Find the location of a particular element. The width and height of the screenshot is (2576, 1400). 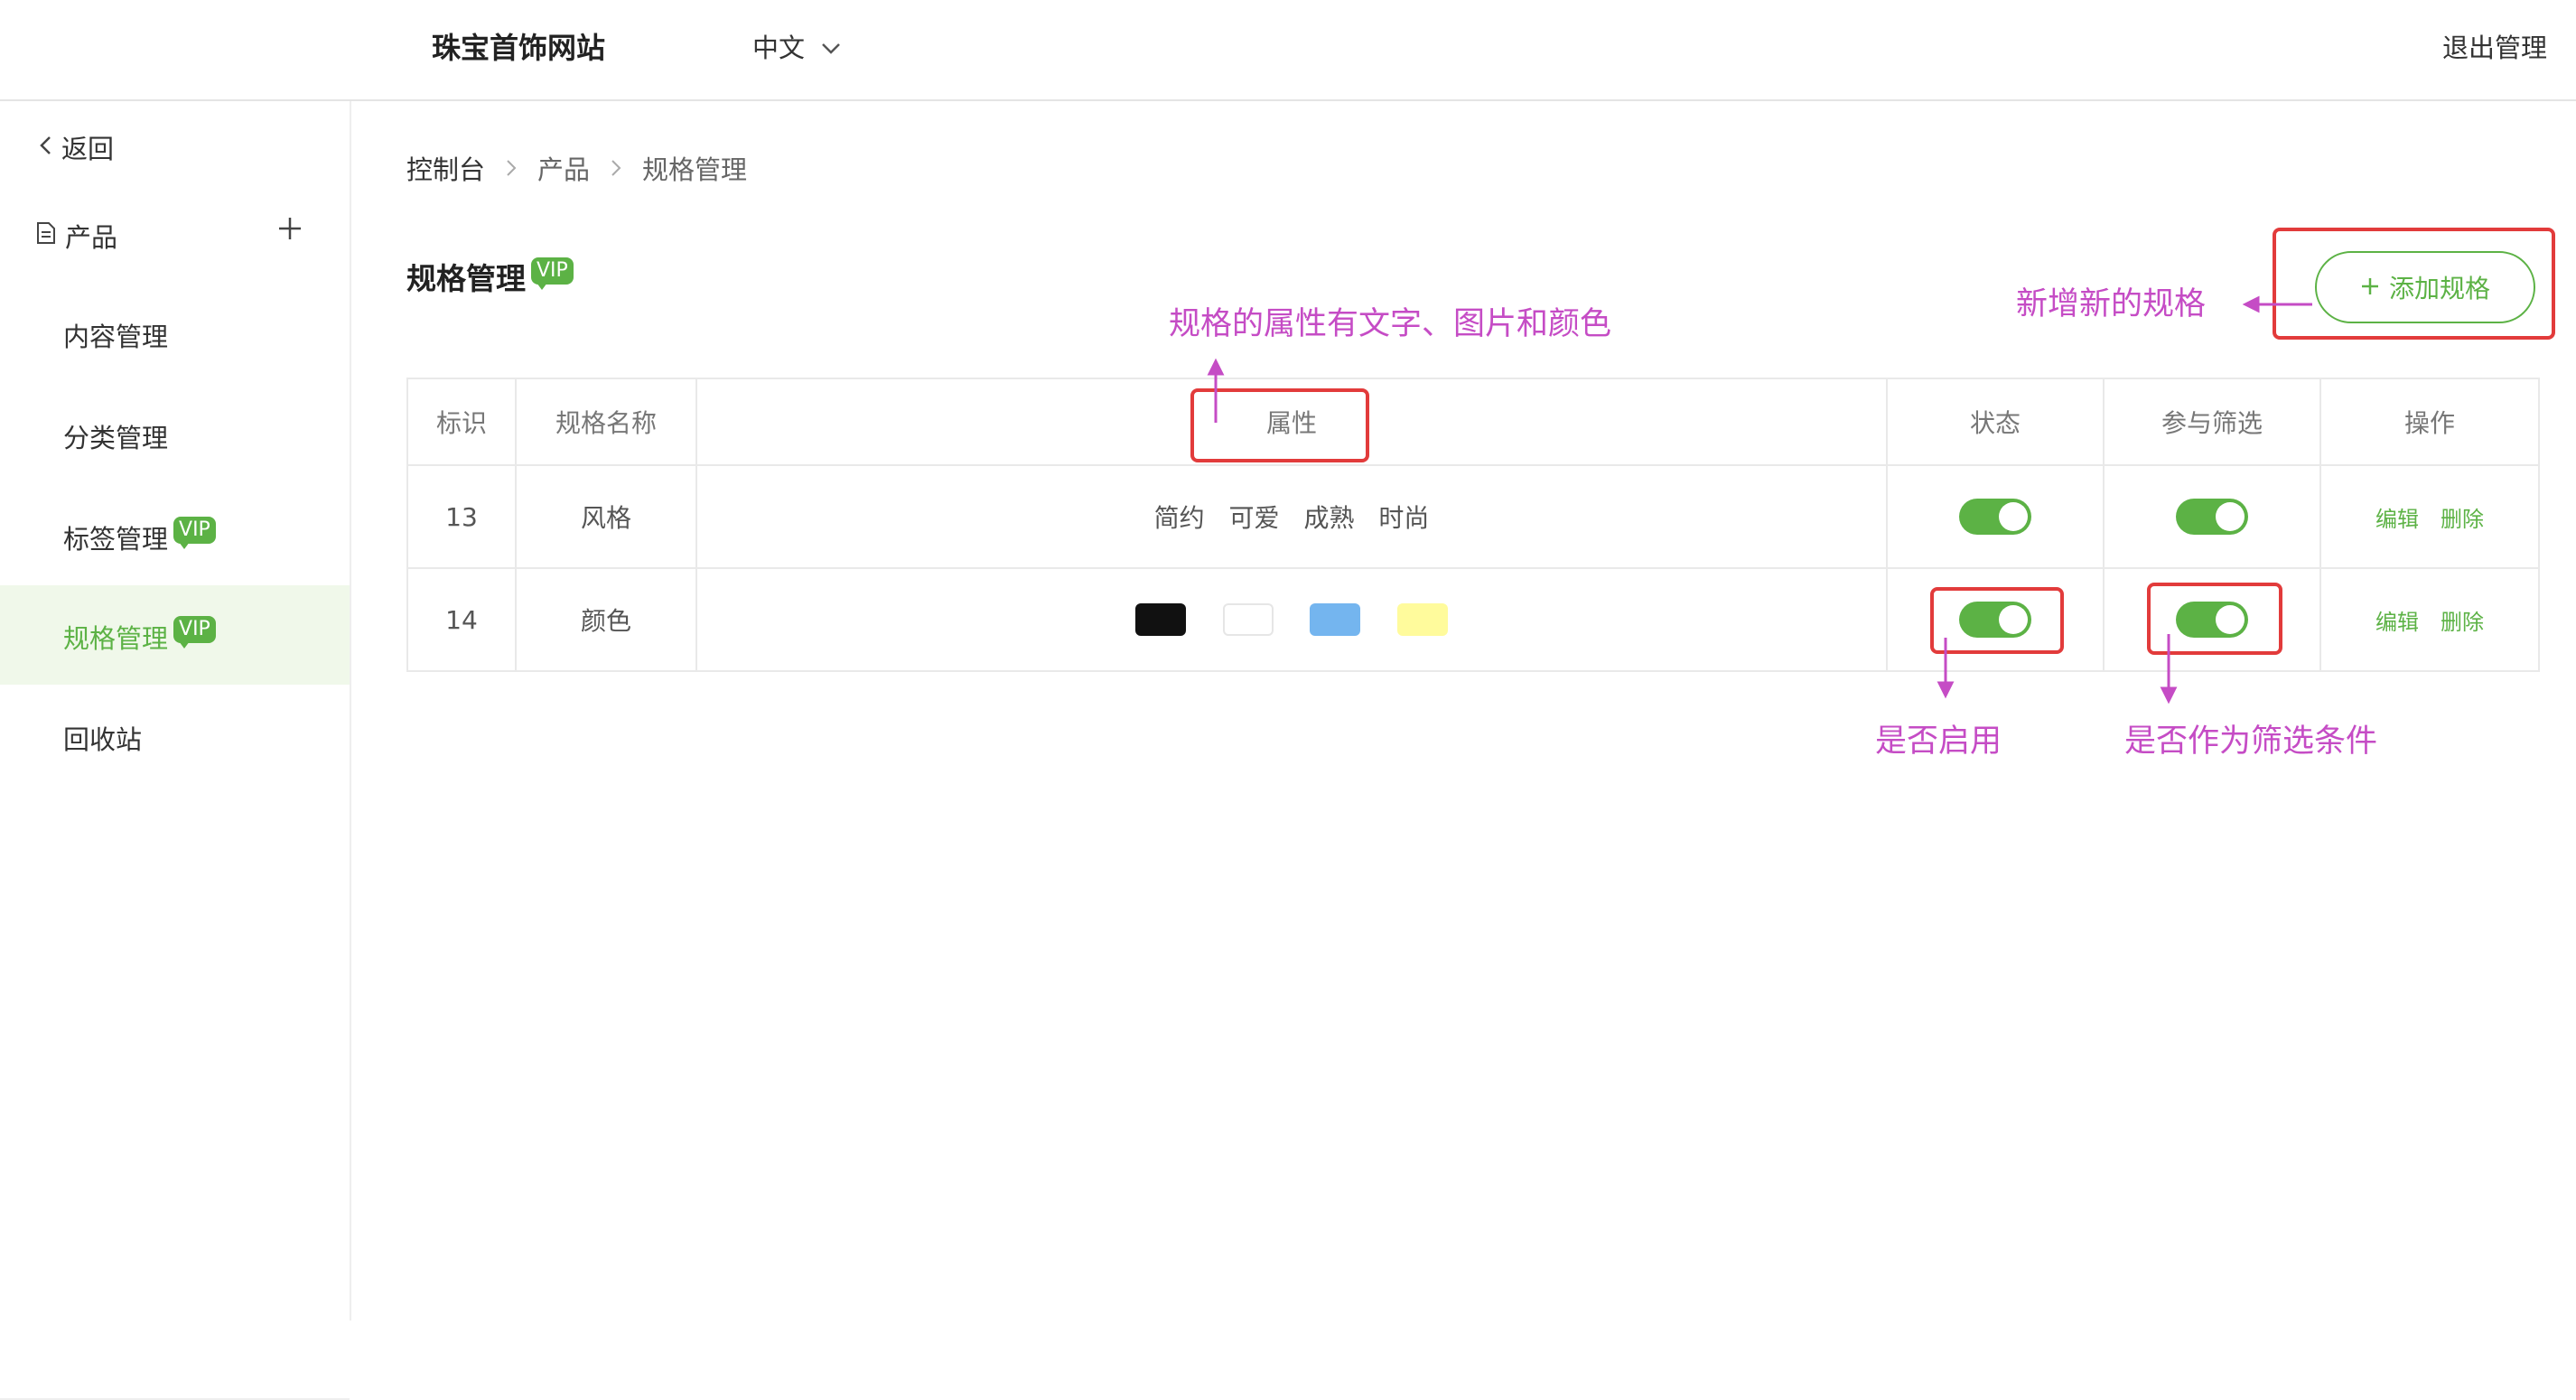

annotation-status: 是否启用 is located at coordinates (1939, 742).